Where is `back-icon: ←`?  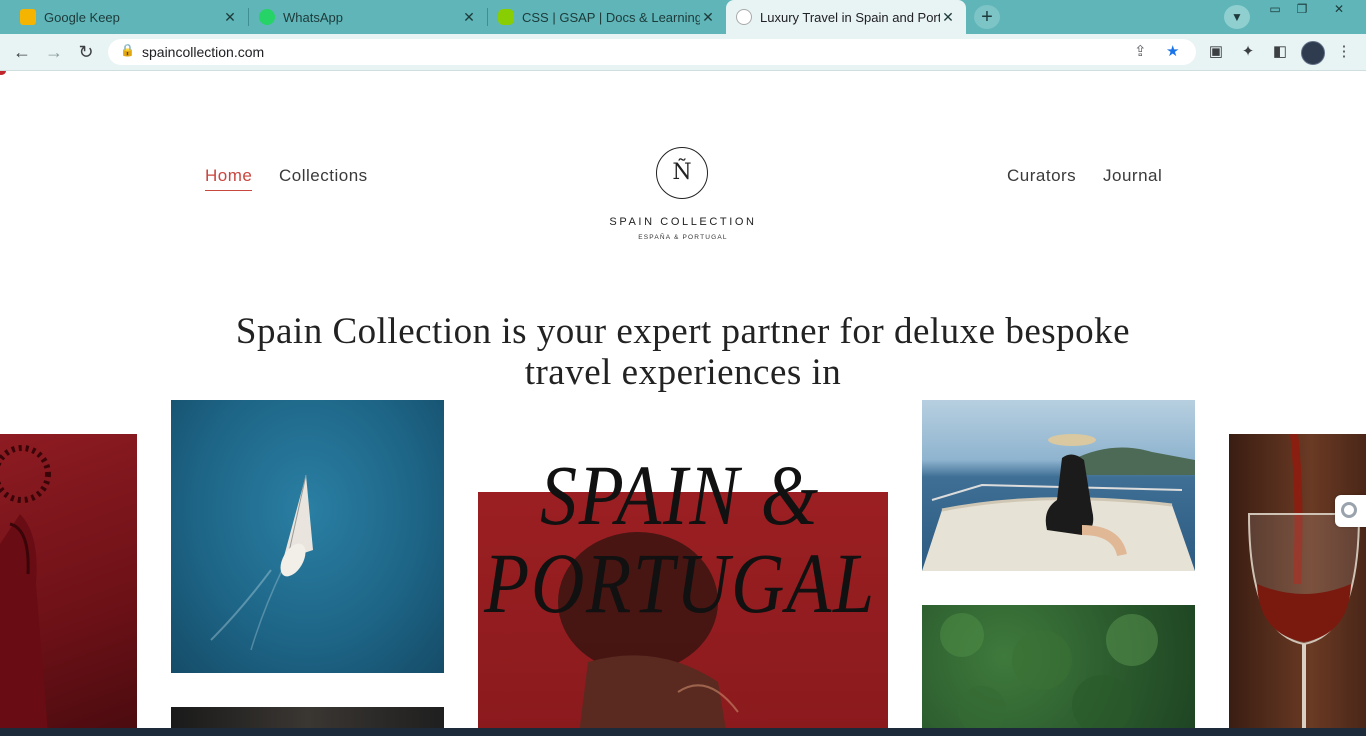 back-icon: ← is located at coordinates (22, 52).